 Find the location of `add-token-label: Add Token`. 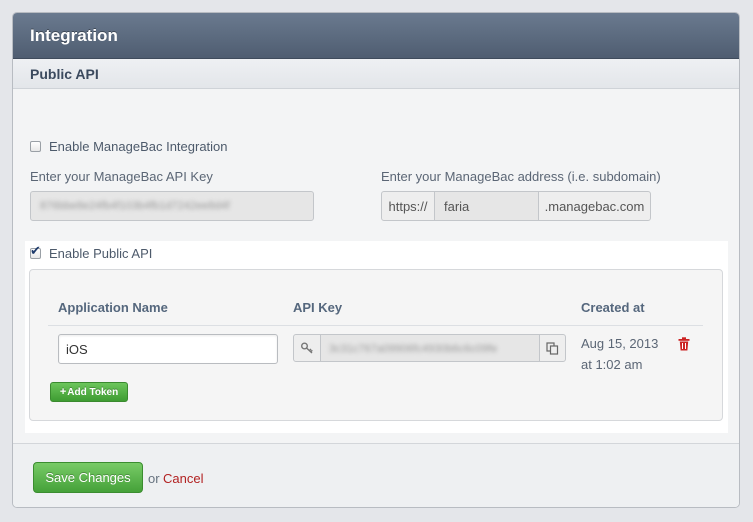

add-token-label: Add Token is located at coordinates (93, 392).